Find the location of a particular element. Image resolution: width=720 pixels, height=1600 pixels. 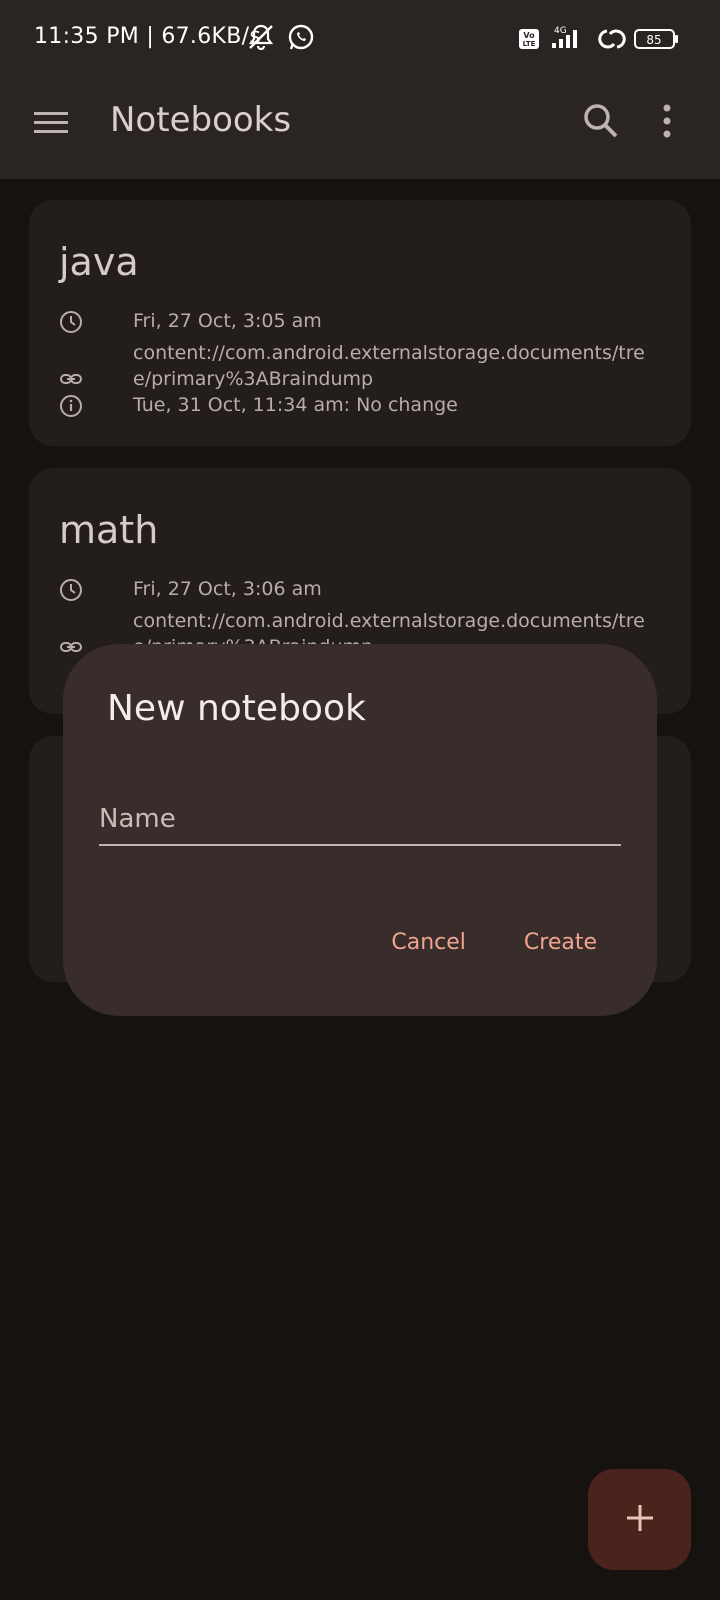

status-time: 11:35 PM | 67.6KB/s is located at coordinates (148, 36).